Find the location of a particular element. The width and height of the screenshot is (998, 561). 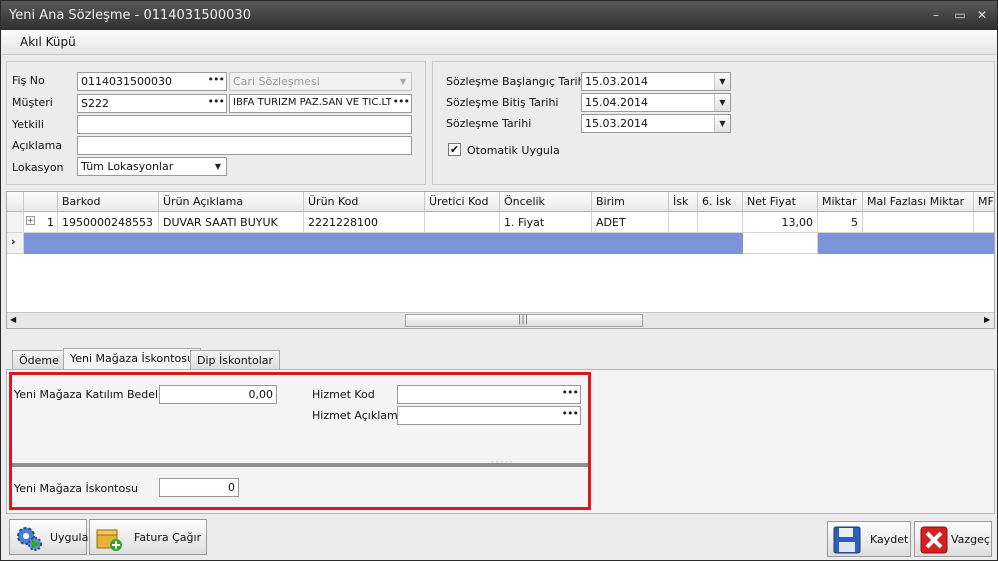

musteri-code-value: S222 is located at coordinates (95, 103).